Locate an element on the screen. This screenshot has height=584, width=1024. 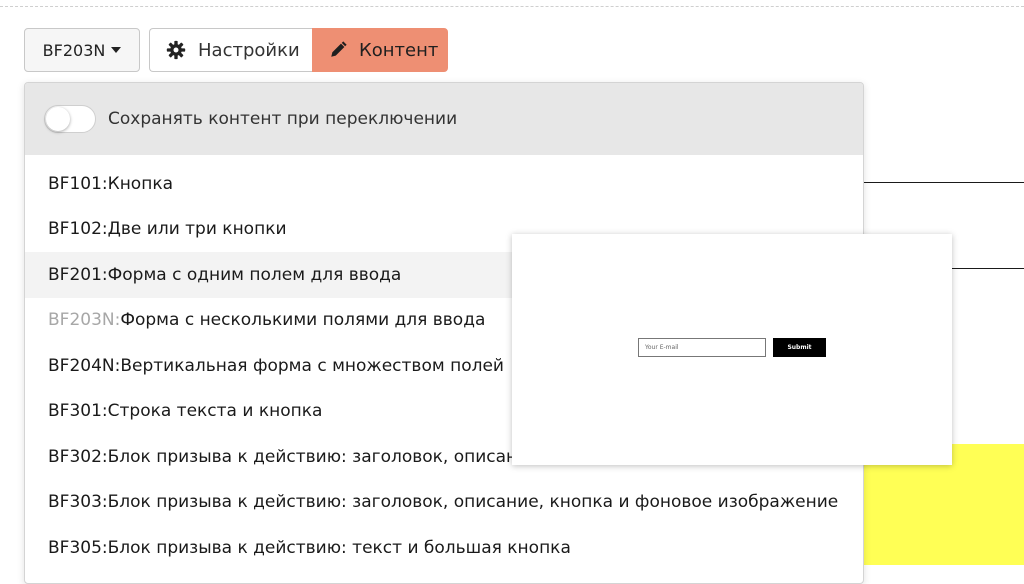
block-selector-label: BF203N is located at coordinates (74, 50).